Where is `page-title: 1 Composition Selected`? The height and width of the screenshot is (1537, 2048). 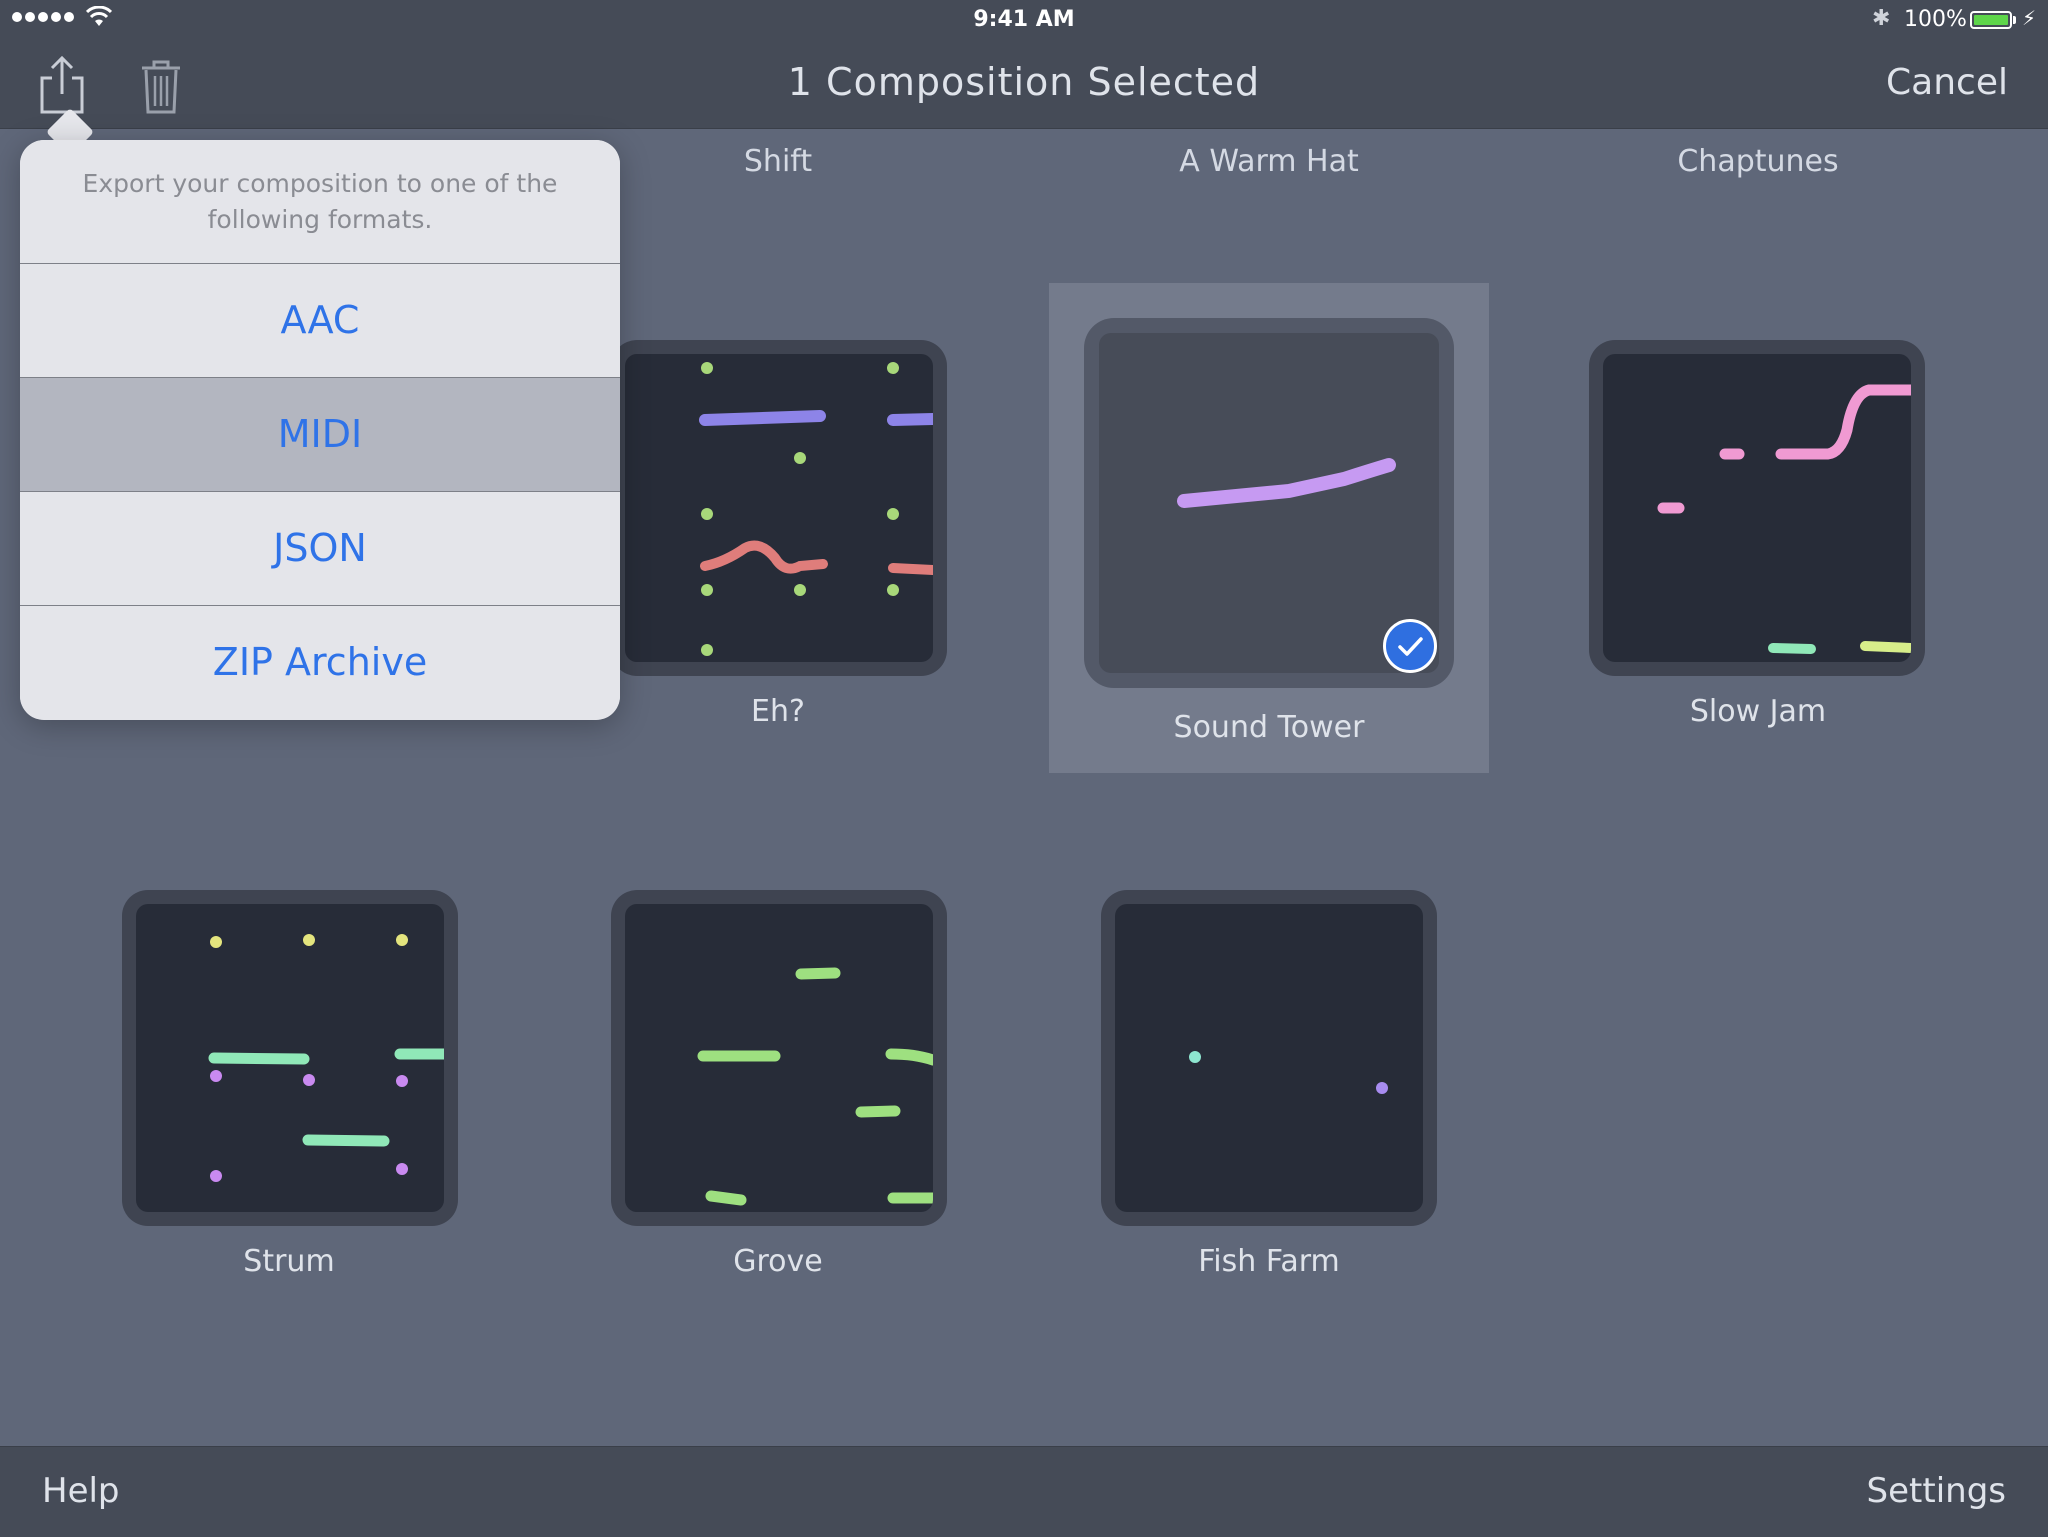 page-title: 1 Composition Selected is located at coordinates (1024, 82).